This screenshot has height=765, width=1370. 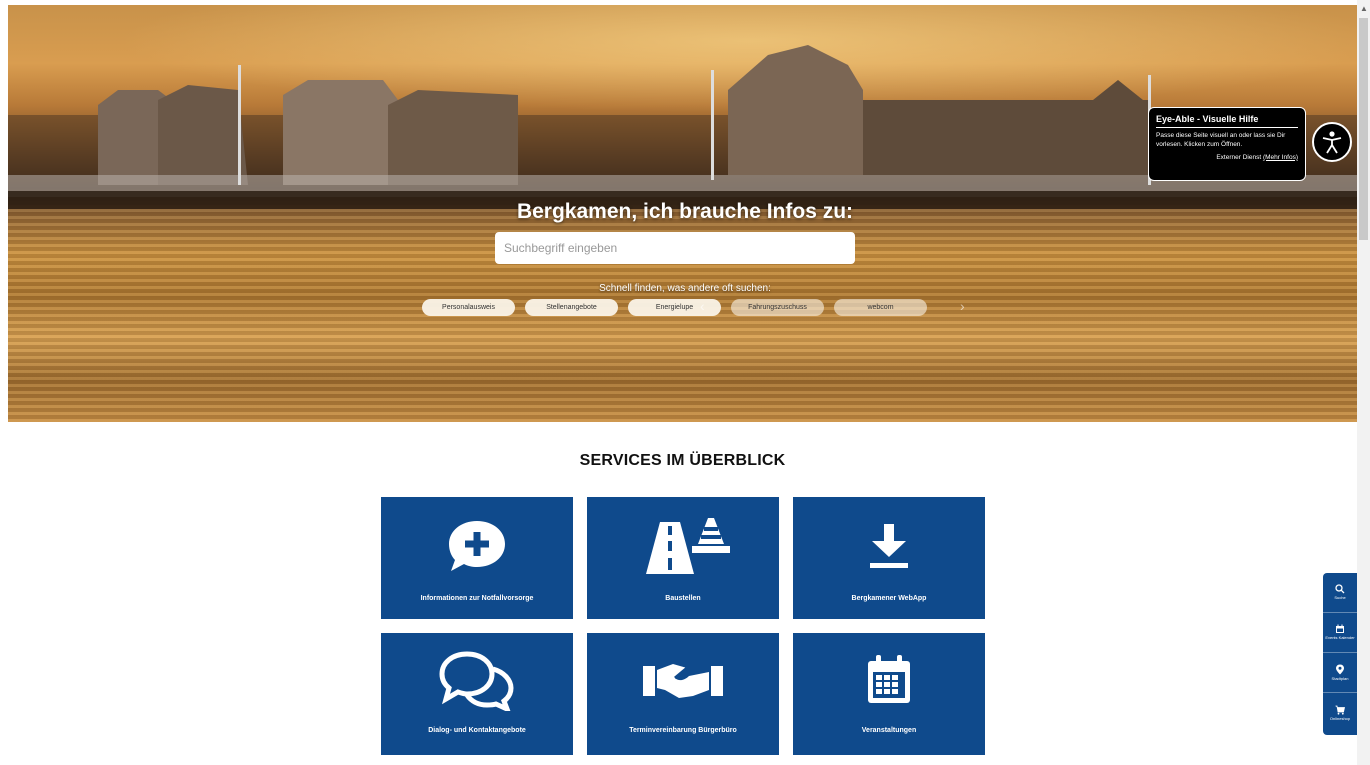 I want to click on quick-link-personalausweis: Personalausweis, so click(x=468, y=307).